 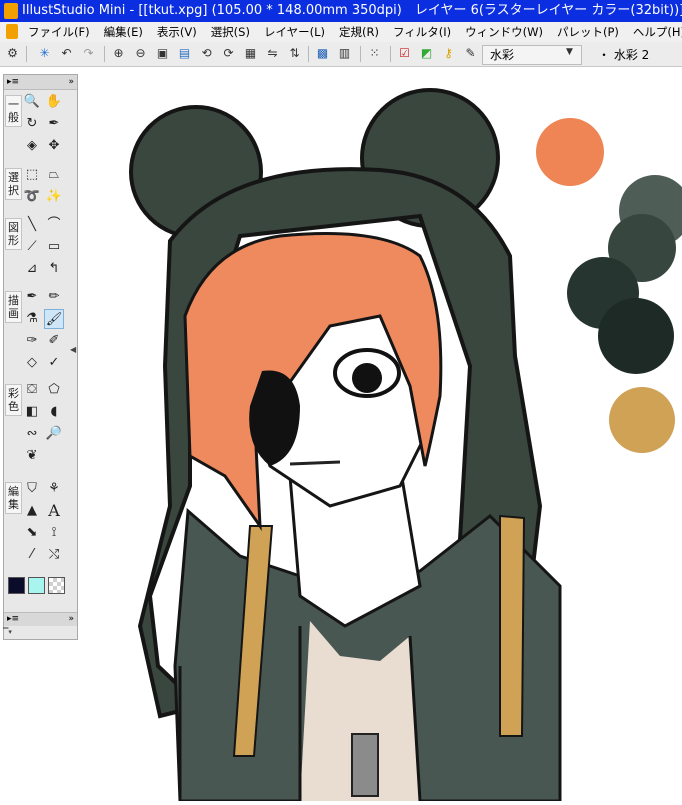 What do you see at coordinates (12, 31) in the screenshot?
I see `document-icon` at bounding box center [12, 31].